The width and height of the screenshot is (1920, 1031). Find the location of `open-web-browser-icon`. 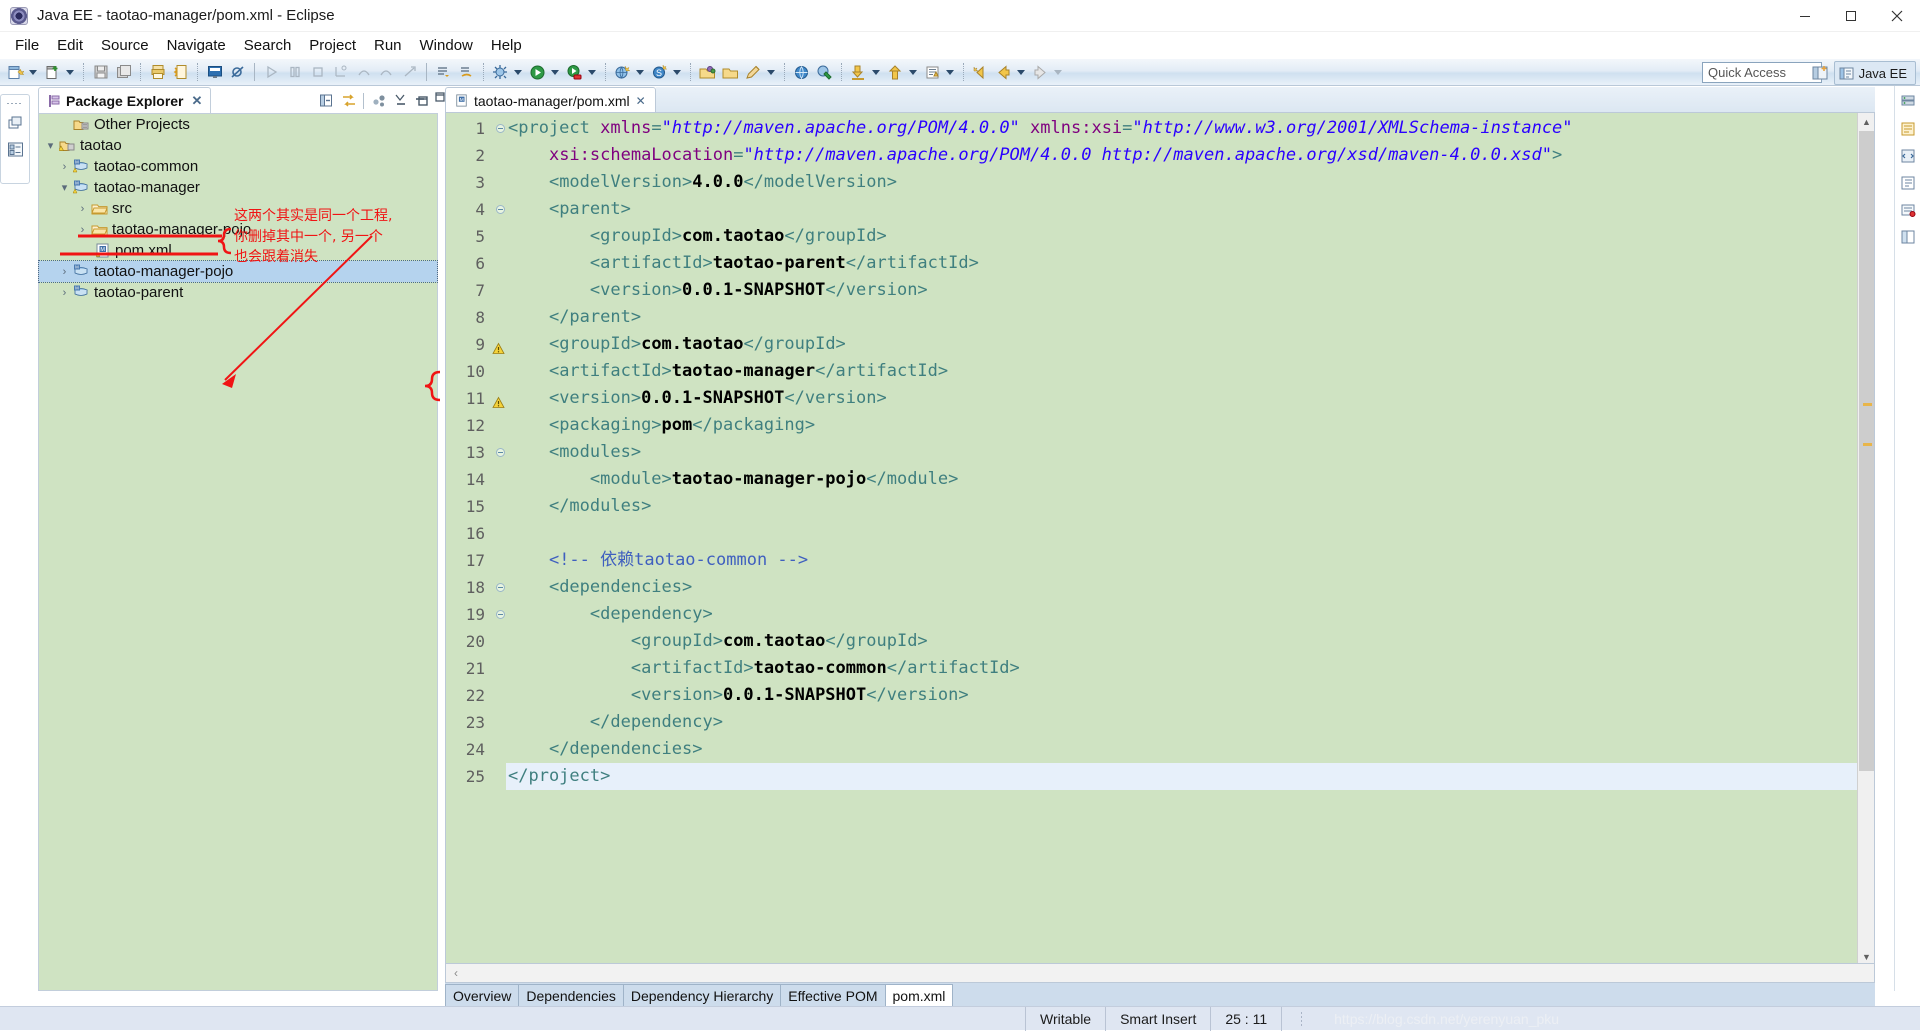

open-web-browser-icon is located at coordinates (622, 72).